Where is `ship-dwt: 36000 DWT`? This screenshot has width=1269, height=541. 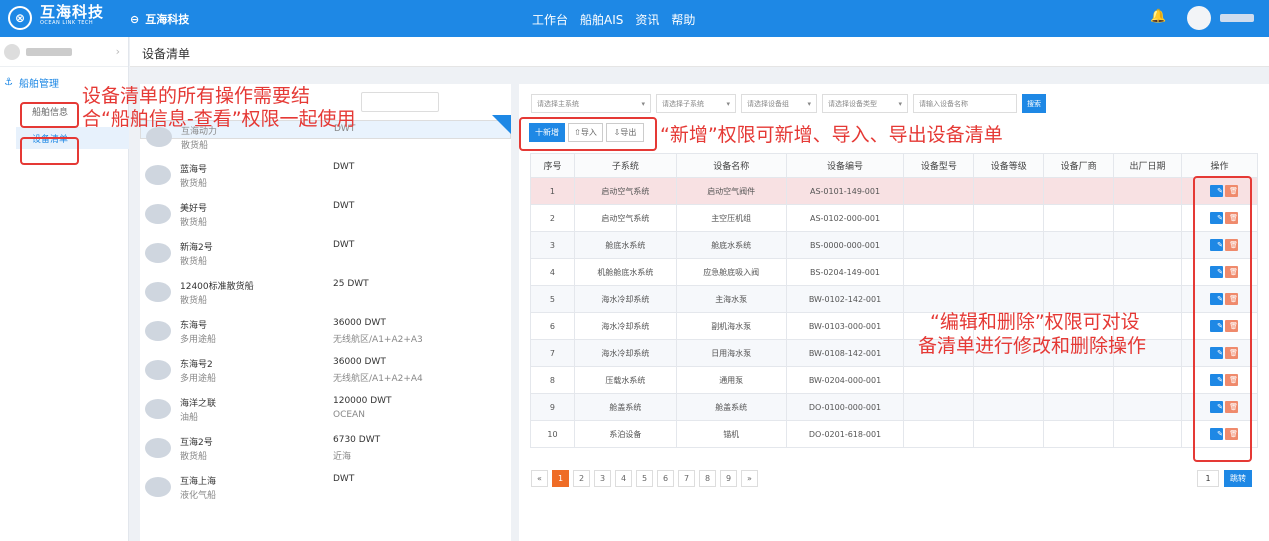 ship-dwt: 36000 DWT is located at coordinates (359, 323).